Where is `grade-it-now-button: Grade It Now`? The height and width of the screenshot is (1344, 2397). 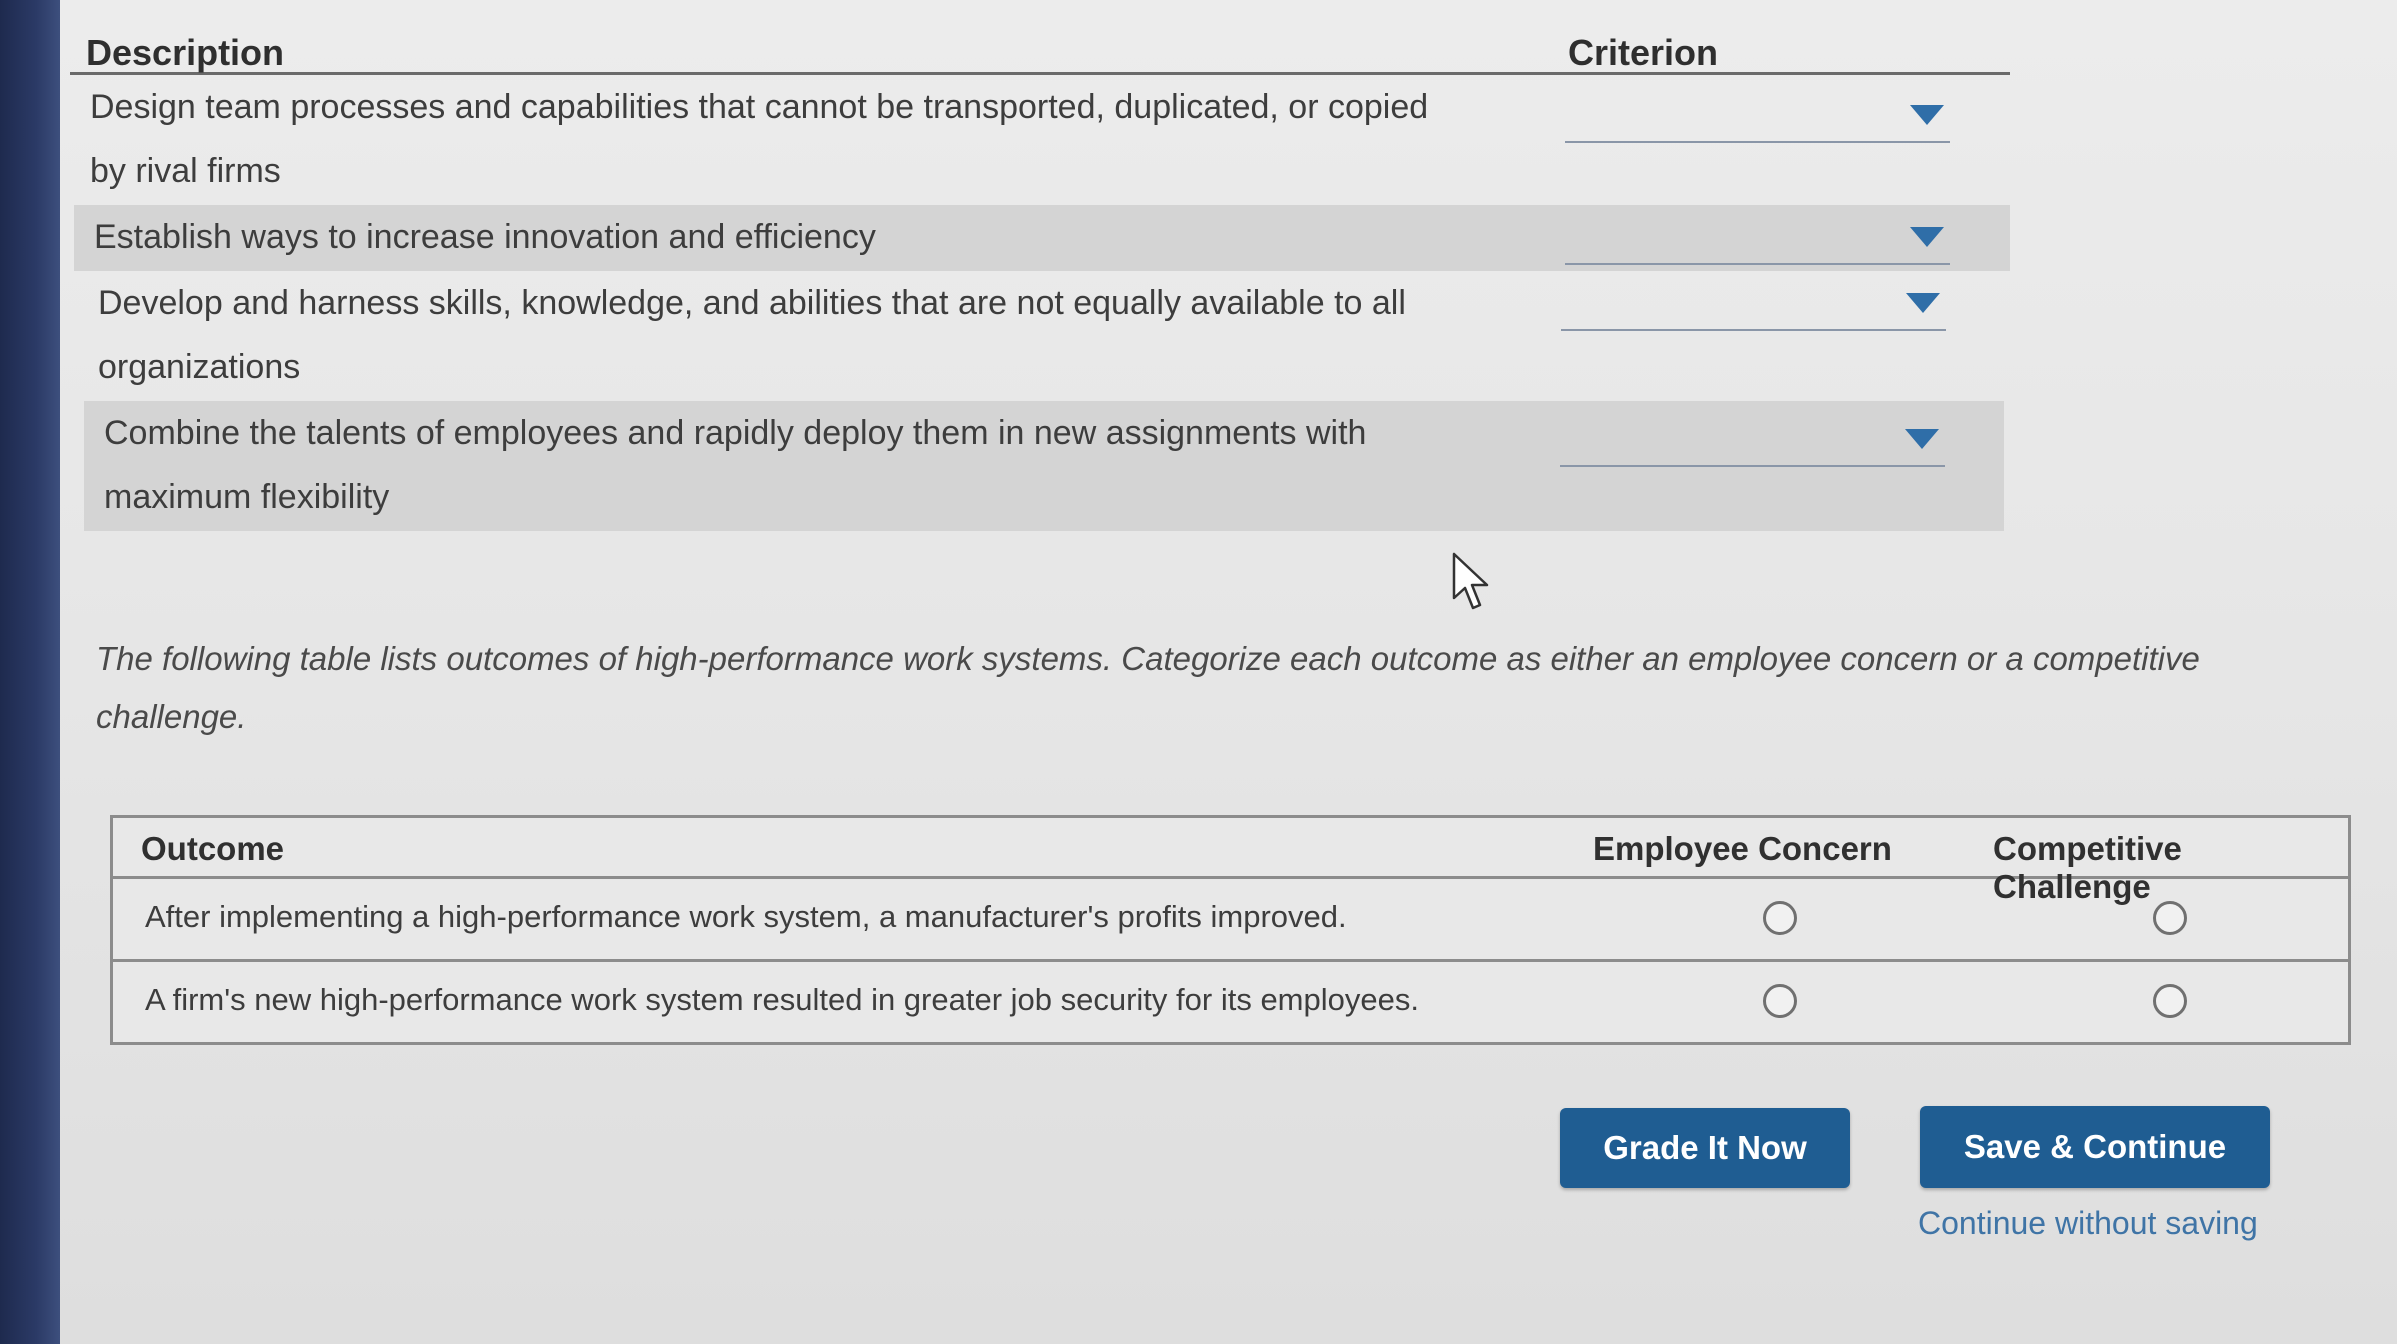 grade-it-now-button: Grade It Now is located at coordinates (1705, 1148).